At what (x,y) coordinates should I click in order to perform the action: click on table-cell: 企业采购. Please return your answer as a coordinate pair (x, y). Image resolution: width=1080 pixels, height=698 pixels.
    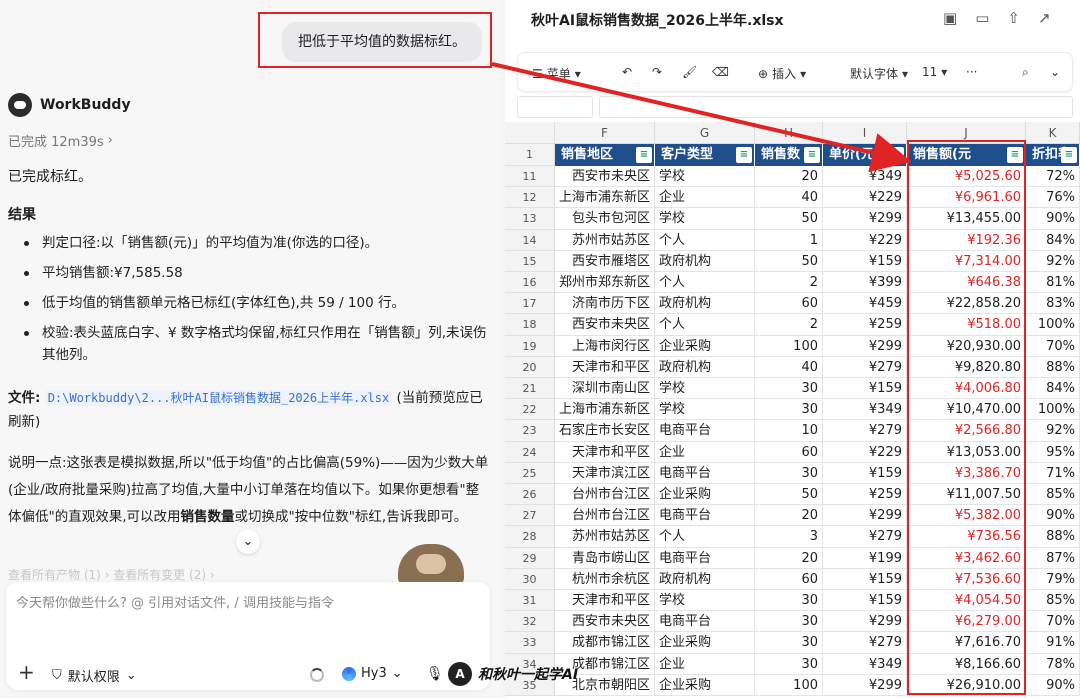
    Looking at the image, I should click on (705, 495).